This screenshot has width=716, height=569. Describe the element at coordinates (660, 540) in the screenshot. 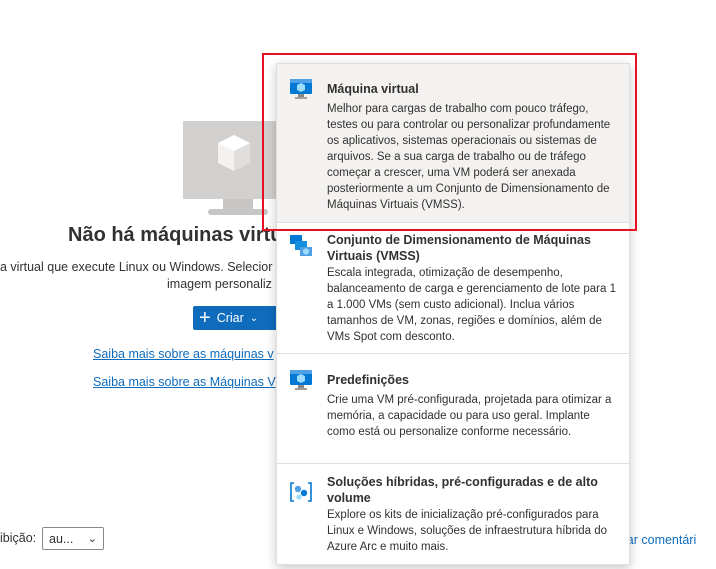

I see `feedback-link: iar comentári` at that location.